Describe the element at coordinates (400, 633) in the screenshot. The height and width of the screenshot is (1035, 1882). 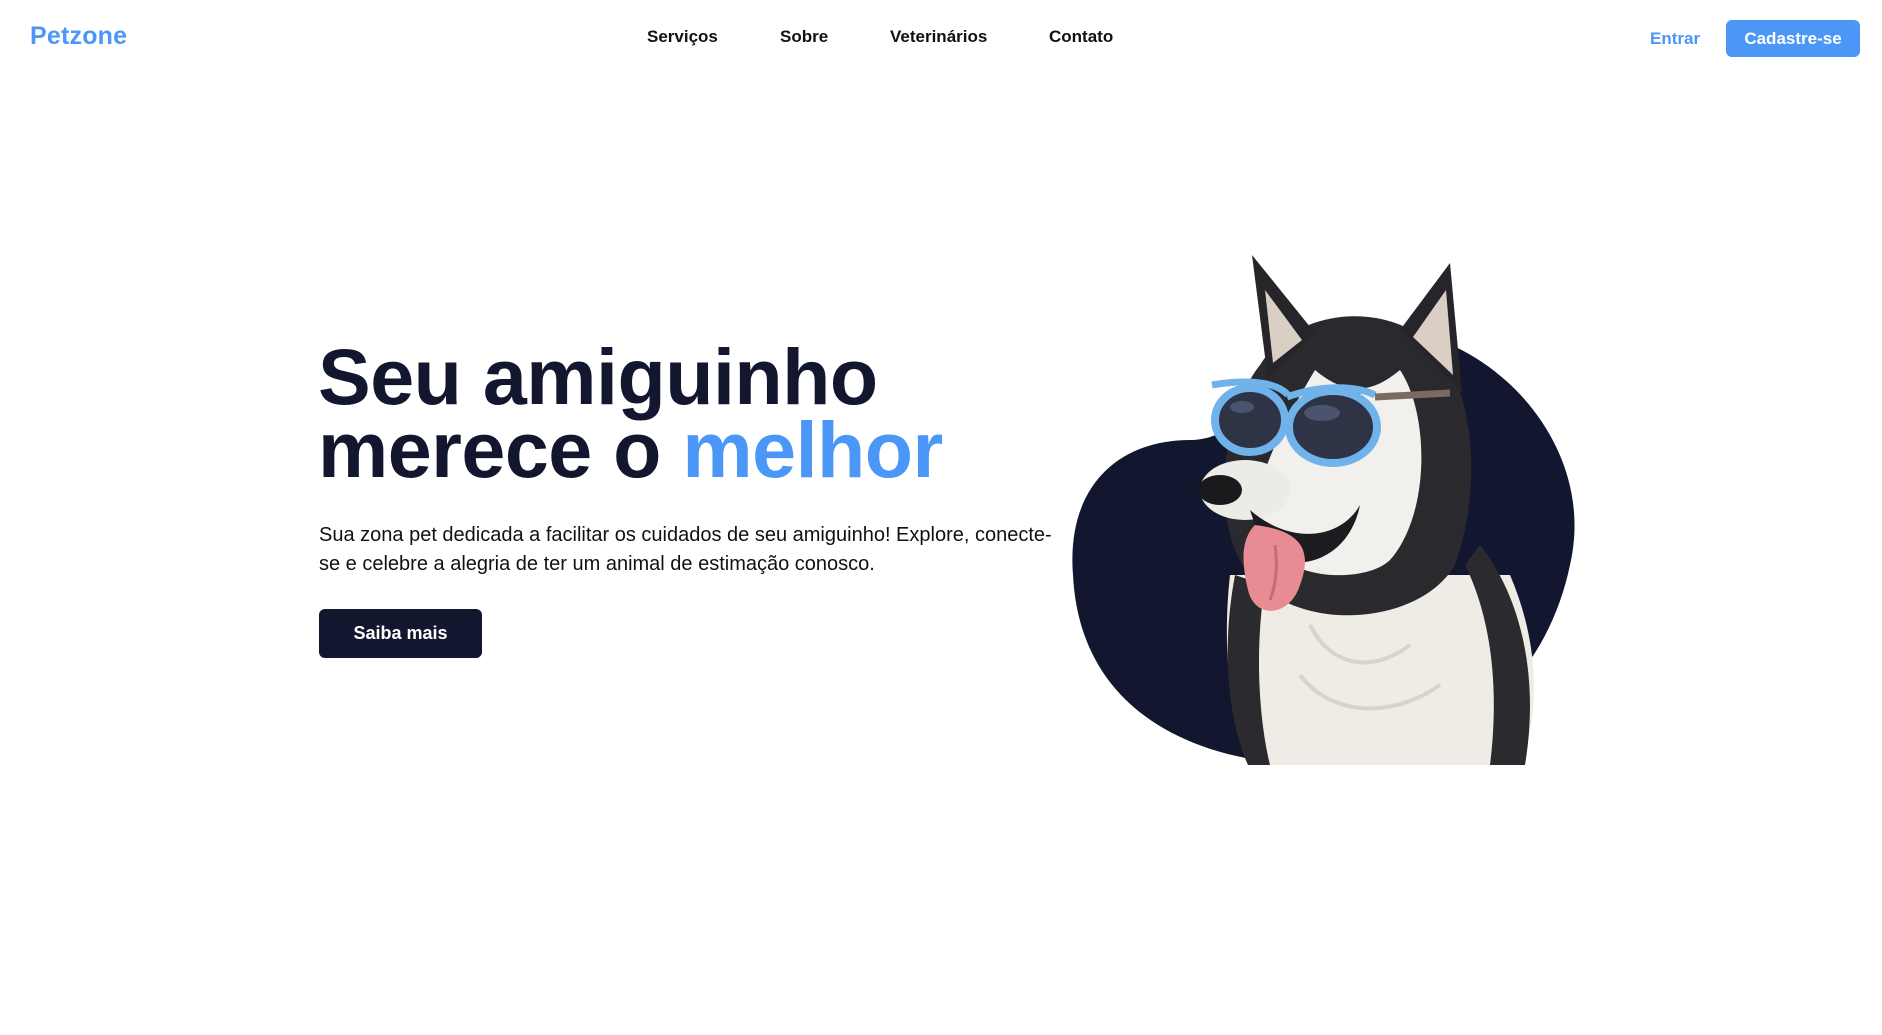
I see `learn-more-button: Saiba mais` at that location.